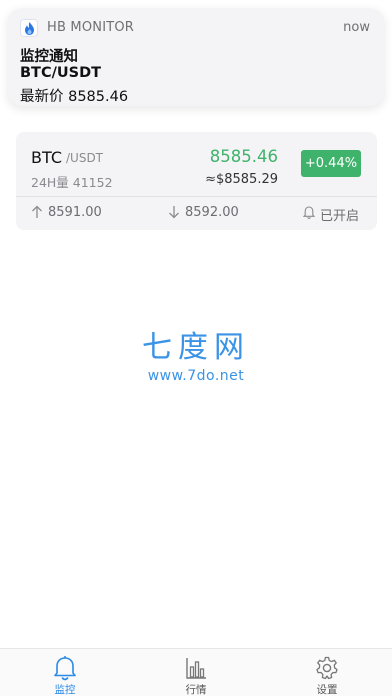  I want to click on watermark-title: 七度网, so click(196, 347).